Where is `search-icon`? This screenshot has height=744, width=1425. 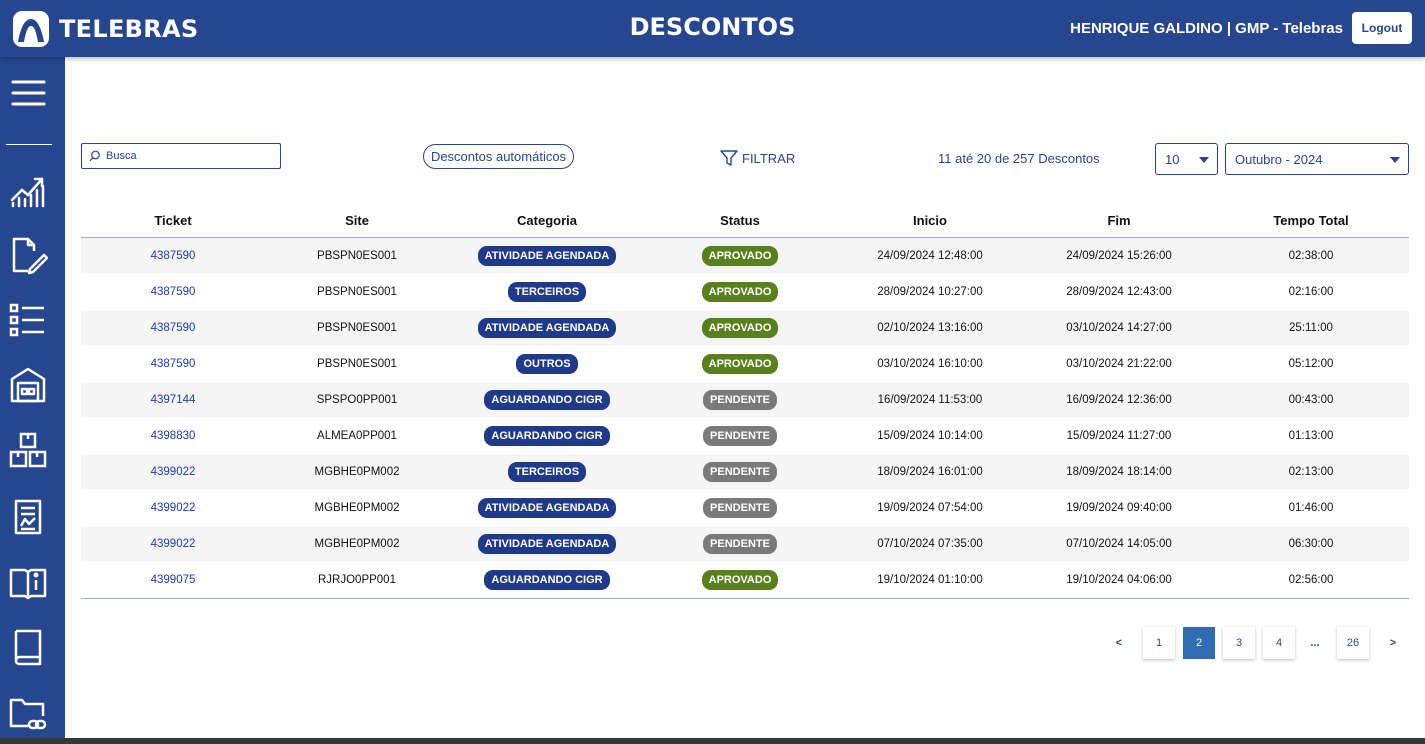
search-icon is located at coordinates (94, 156).